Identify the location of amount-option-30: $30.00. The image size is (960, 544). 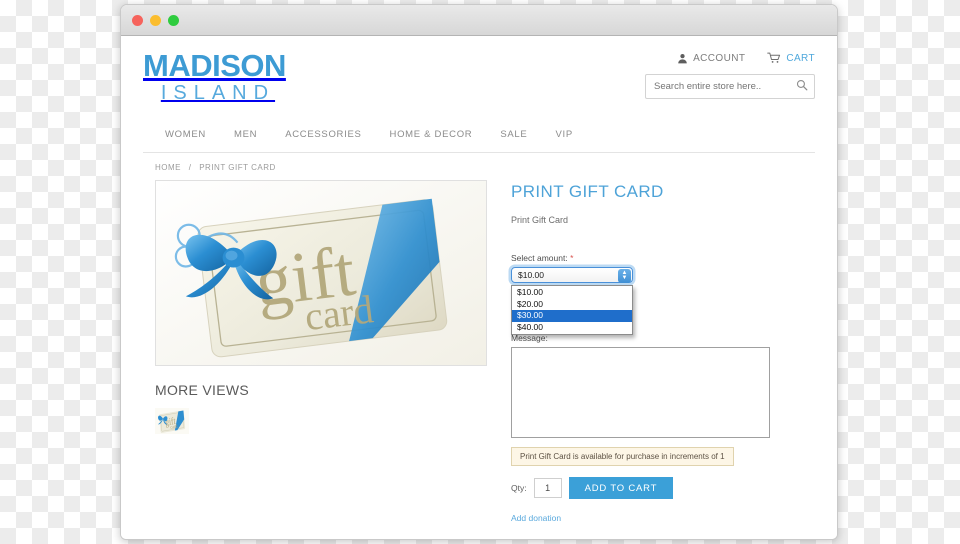
(572, 316).